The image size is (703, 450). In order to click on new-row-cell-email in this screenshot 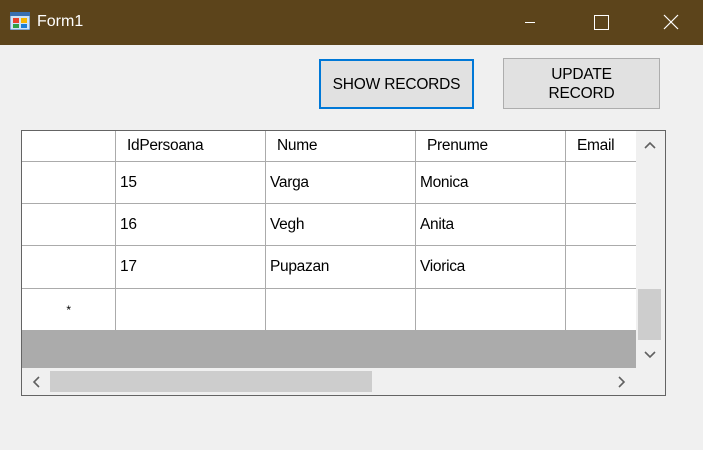, I will do `click(601, 309)`.